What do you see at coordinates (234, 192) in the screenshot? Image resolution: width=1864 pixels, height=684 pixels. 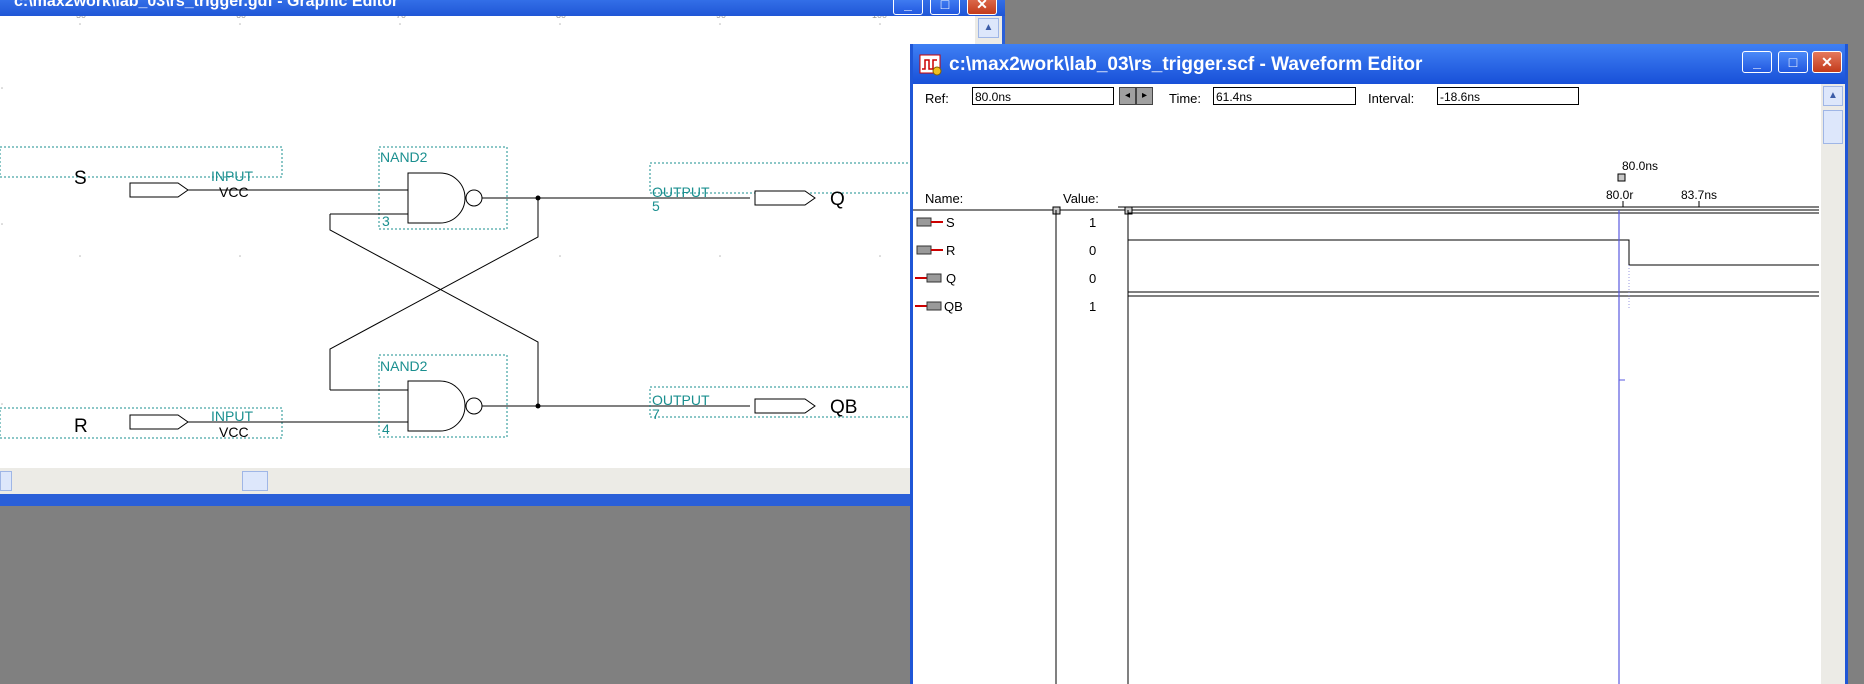 I see `input-s-default: VCC` at bounding box center [234, 192].